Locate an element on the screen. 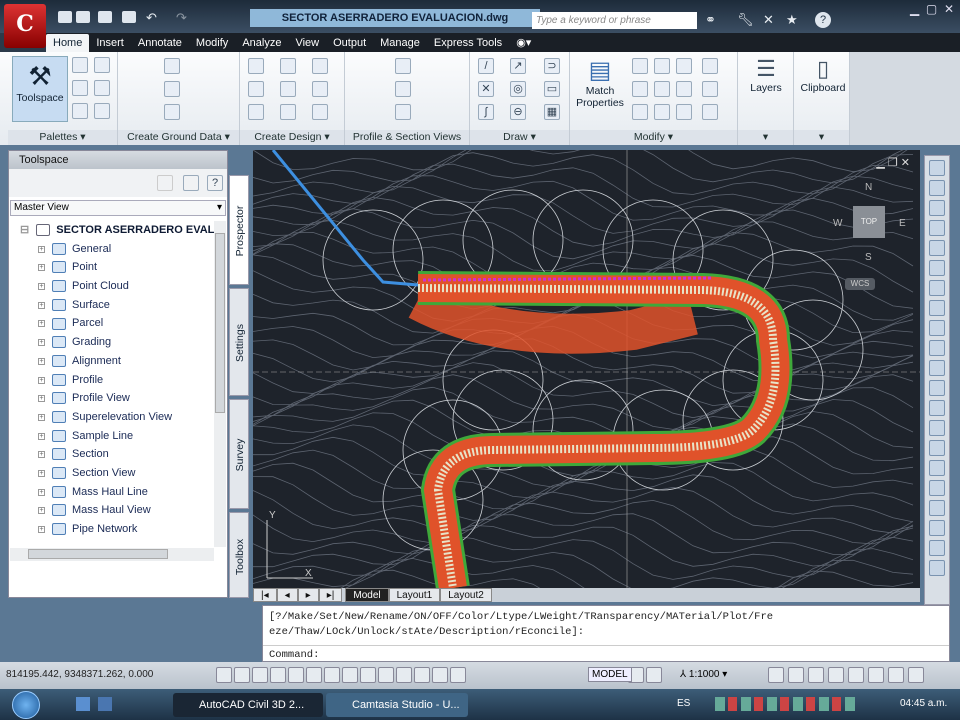 Image resolution: width=960 pixels, height=720 pixels. polyline-icon: ↗ is located at coordinates (518, 66).